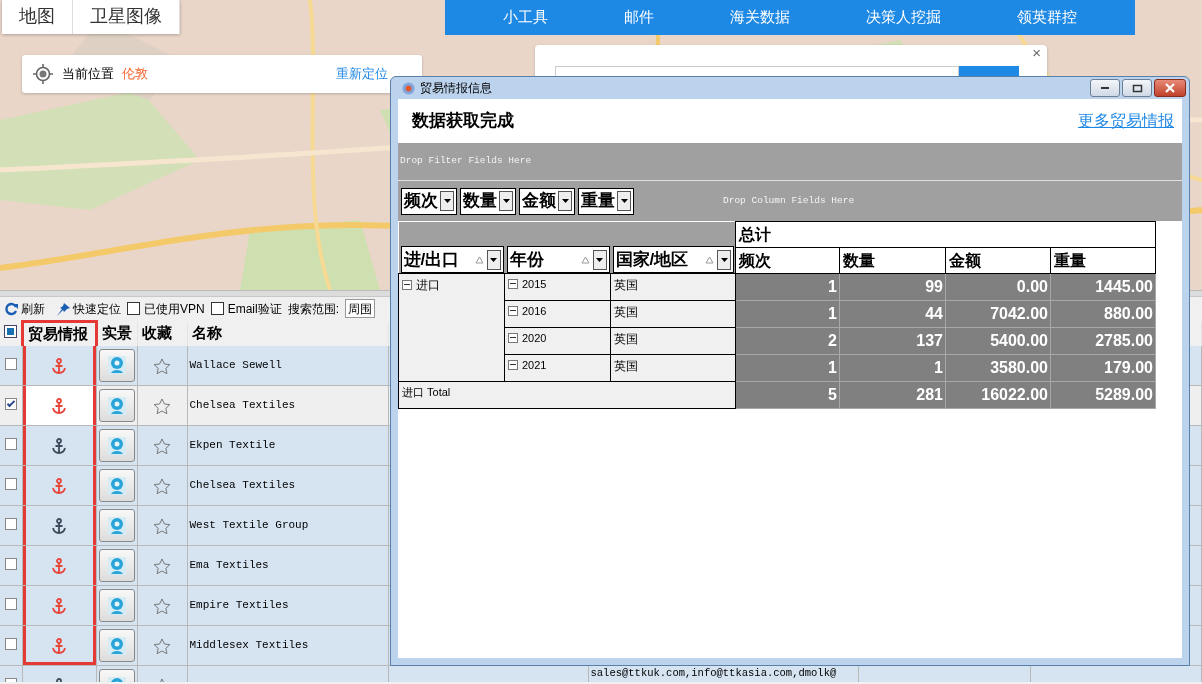  I want to click on column-header: 贸易情报, so click(59, 333).